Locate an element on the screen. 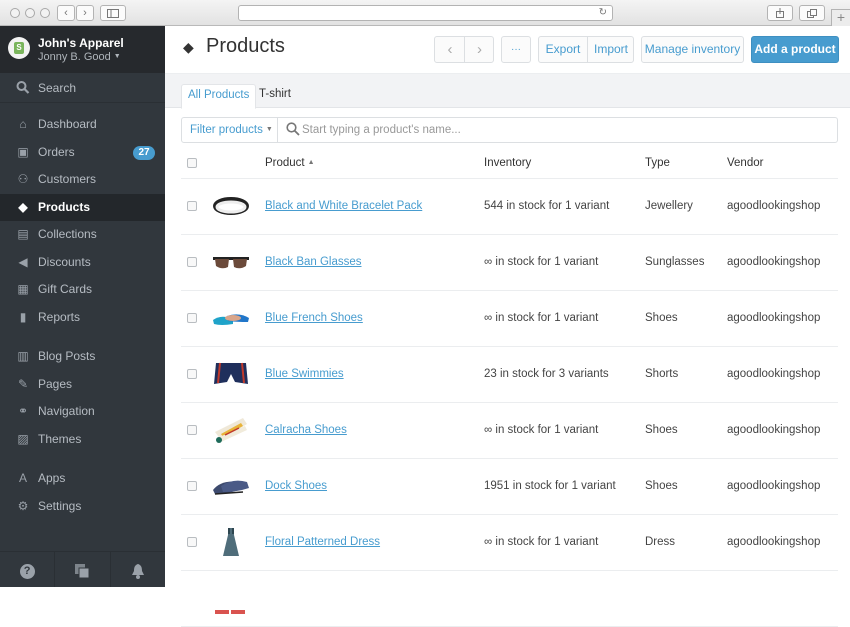 Image resolution: width=850 pixels, height=627 pixels. caret-down-icon: ▼ is located at coordinates (117, 56).